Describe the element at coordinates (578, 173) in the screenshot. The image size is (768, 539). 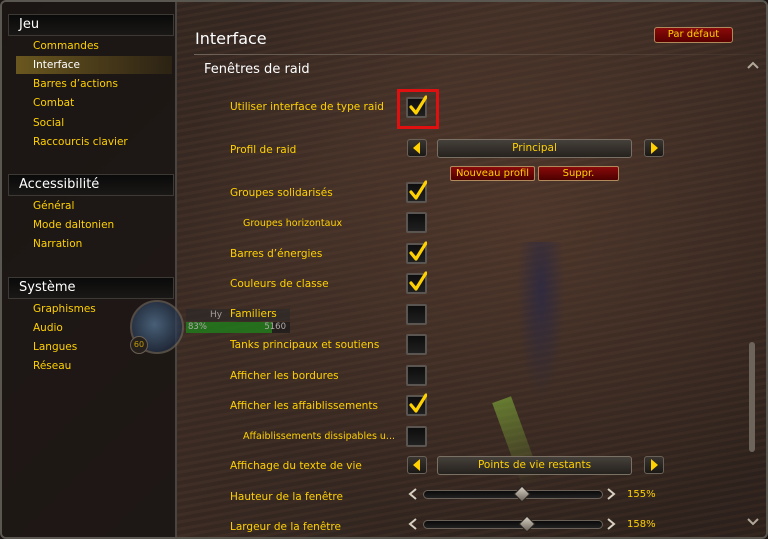
I see `delete-profile-button: Suppr.` at that location.